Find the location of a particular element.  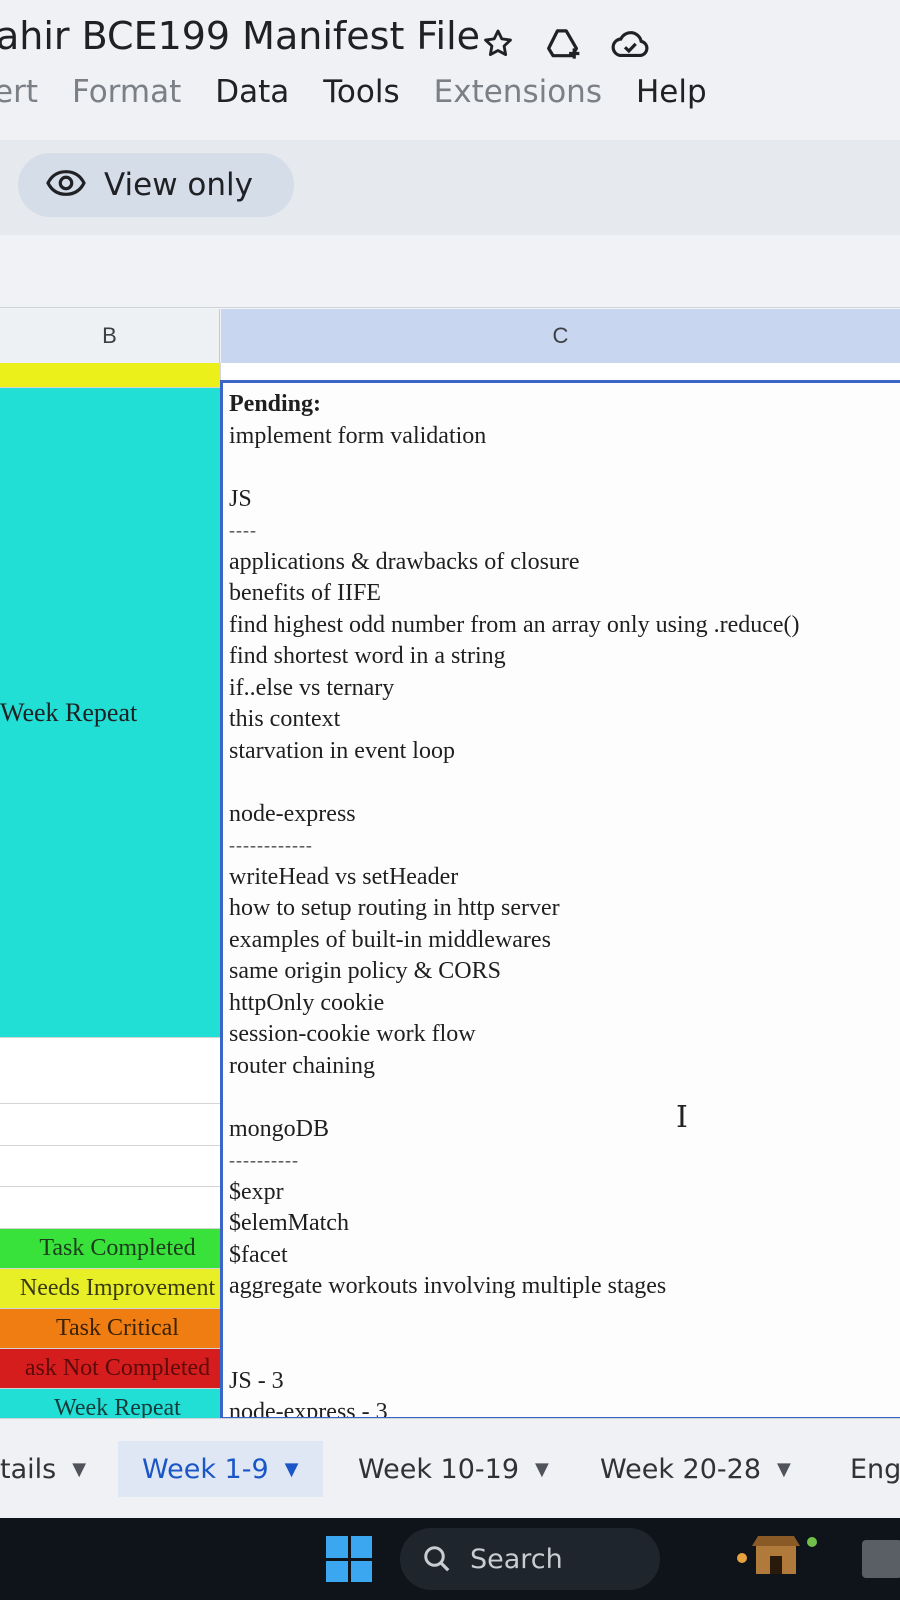

legend-label: Task Completed is located at coordinates (117, 1248).